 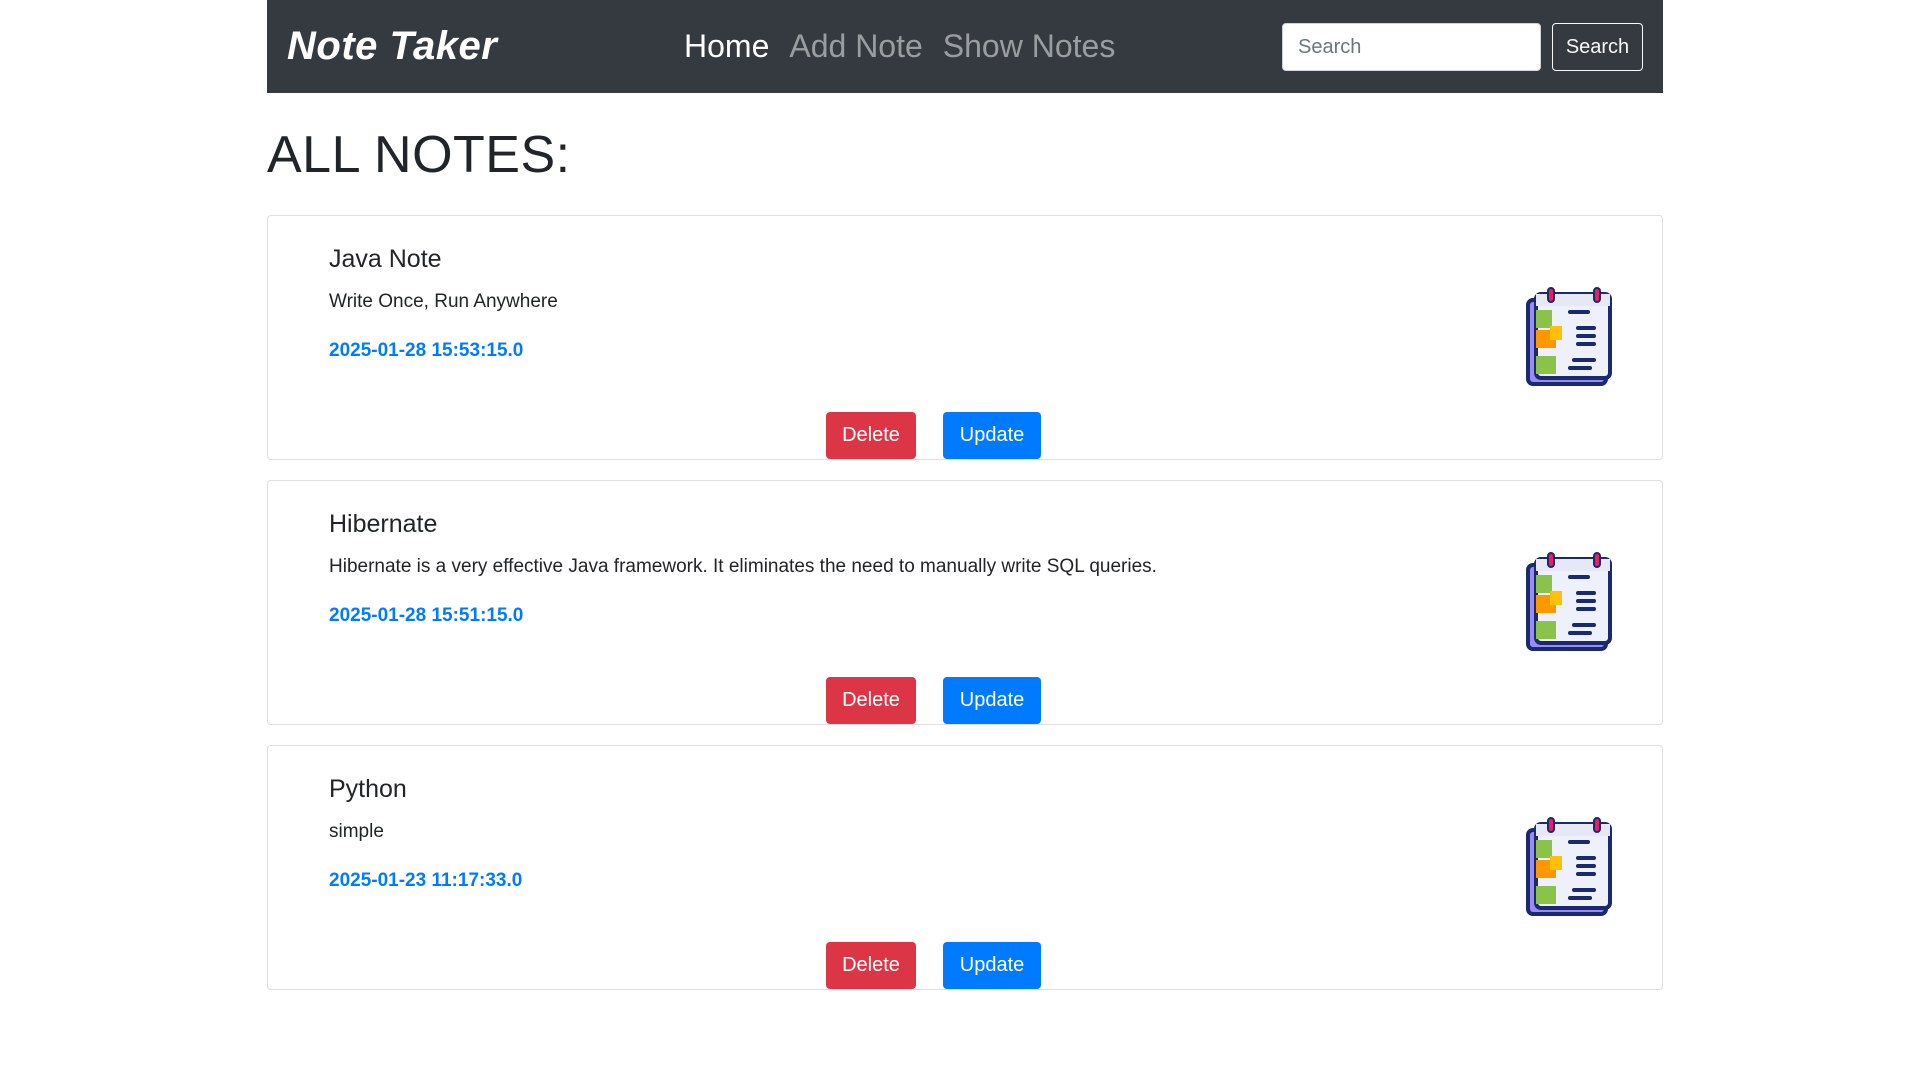 I want to click on note-title: Hibernate, so click(x=383, y=524).